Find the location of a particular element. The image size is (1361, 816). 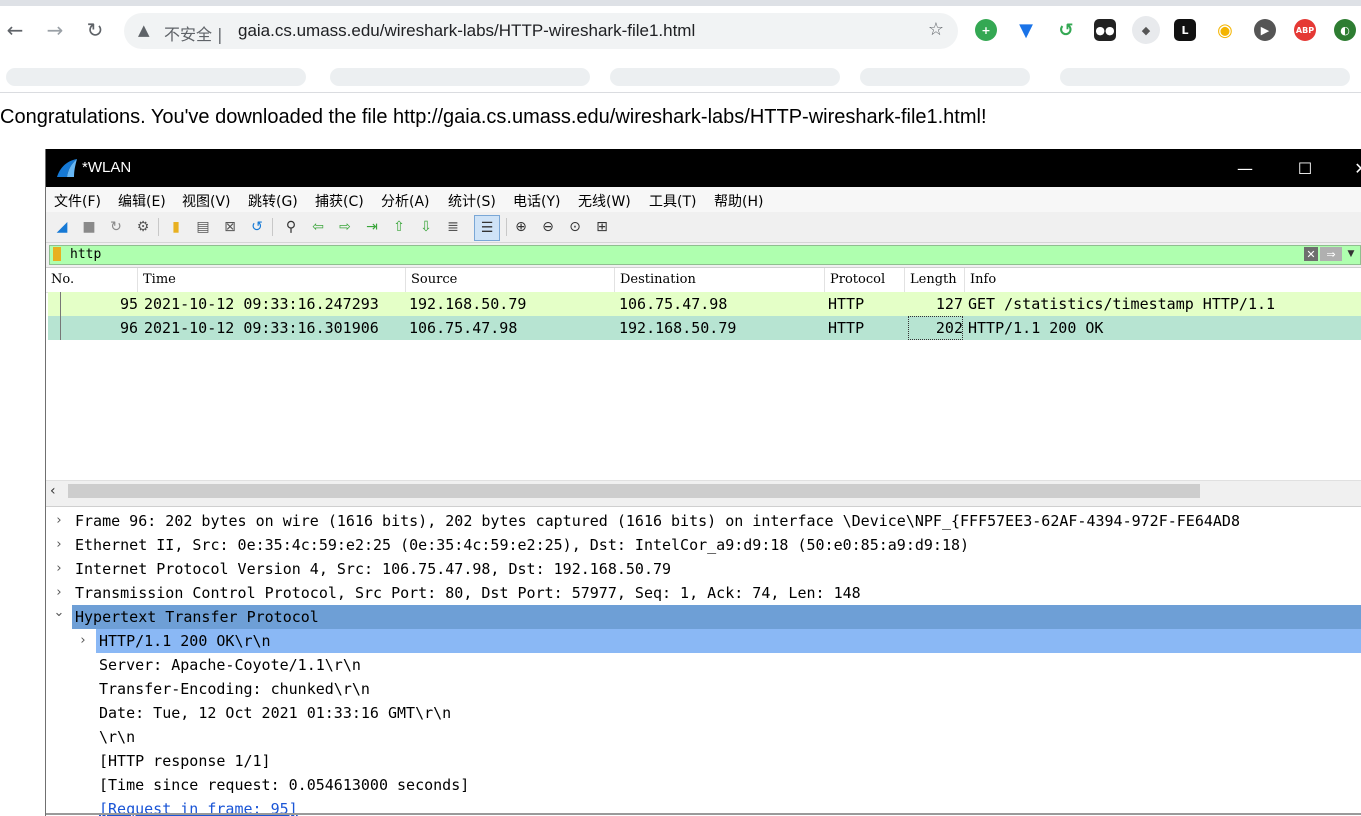

back-icon: ← is located at coordinates (15, 30).